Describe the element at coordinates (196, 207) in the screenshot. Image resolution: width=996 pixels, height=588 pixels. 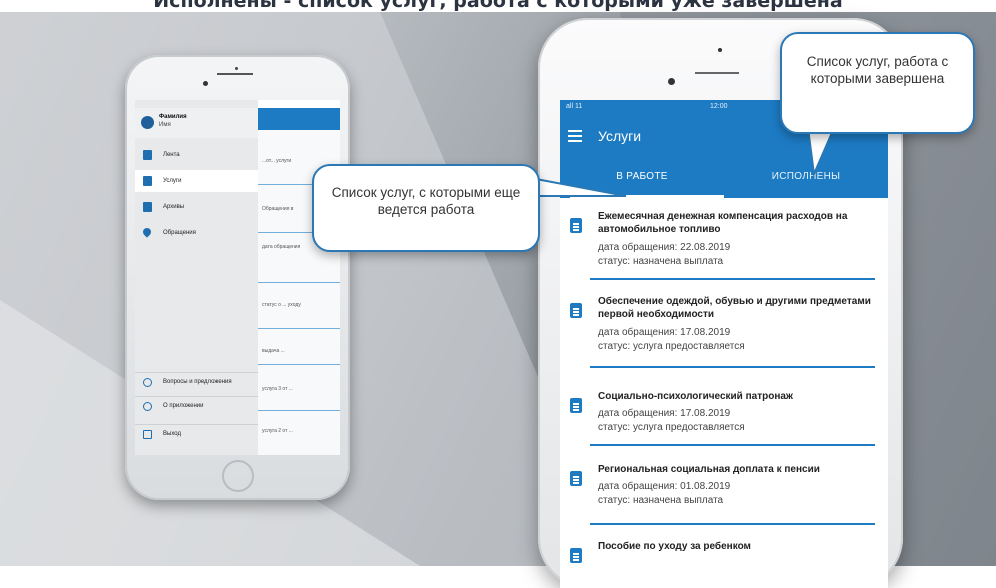
I see `drawer-item-archives: Архивы` at that location.